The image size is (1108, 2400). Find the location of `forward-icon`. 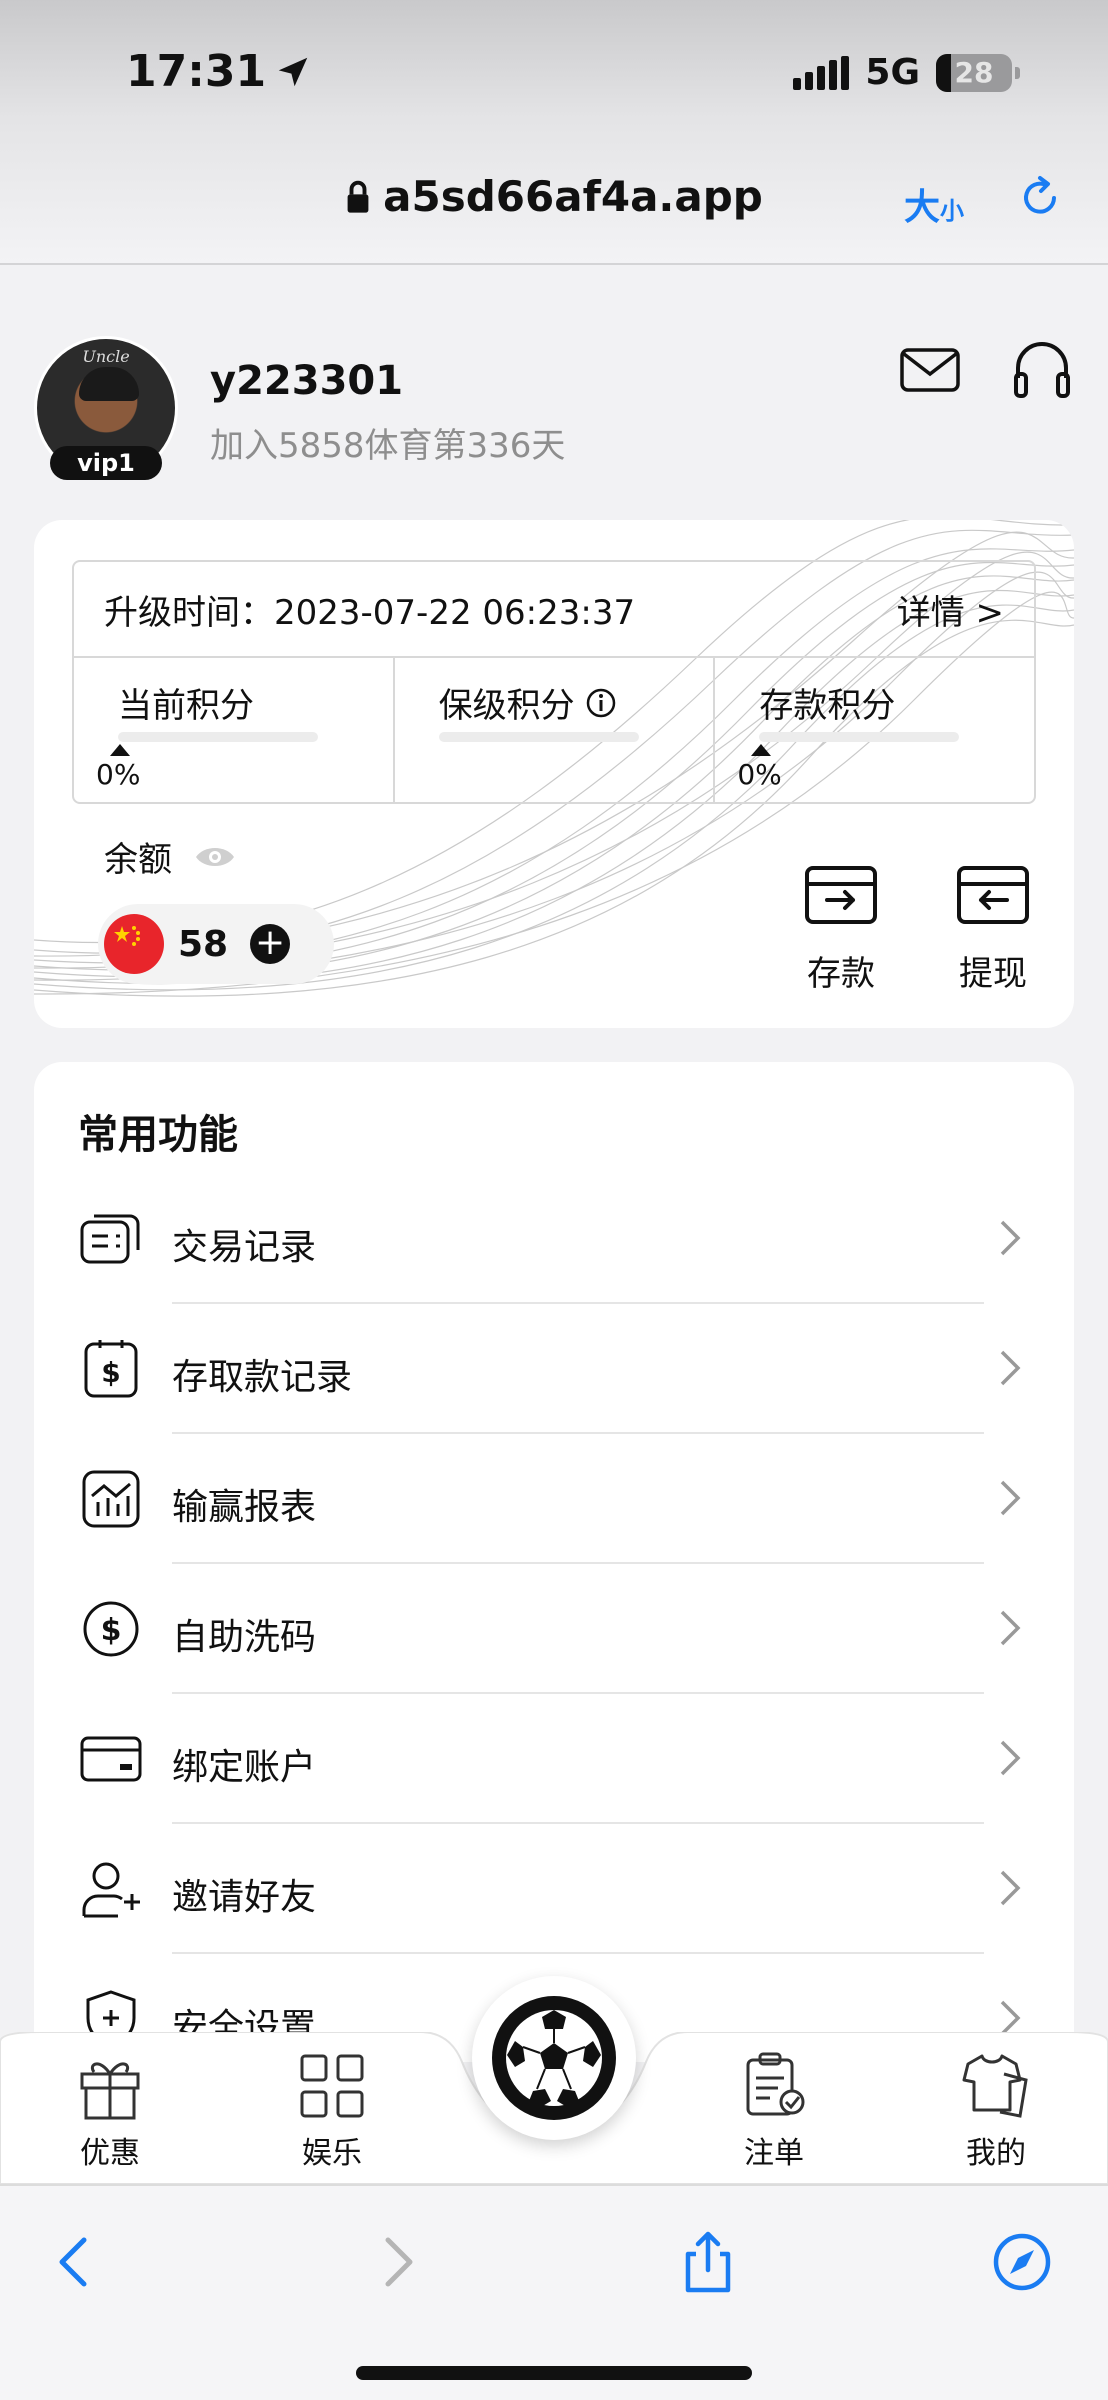

forward-icon is located at coordinates (396, 2262).